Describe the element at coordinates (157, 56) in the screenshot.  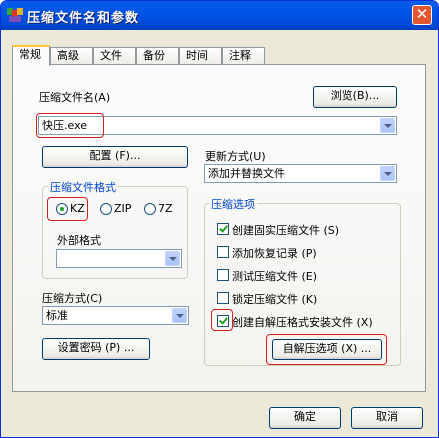
I see `tab-backup: 备份` at that location.